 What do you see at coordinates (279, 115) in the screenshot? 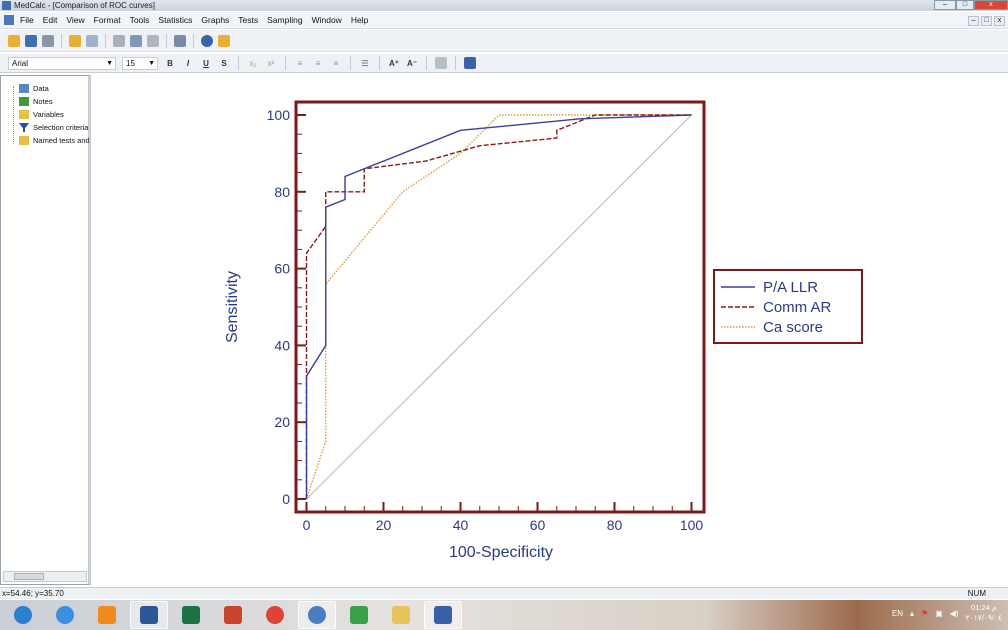
I see `y-tick-label: 100` at bounding box center [279, 115].